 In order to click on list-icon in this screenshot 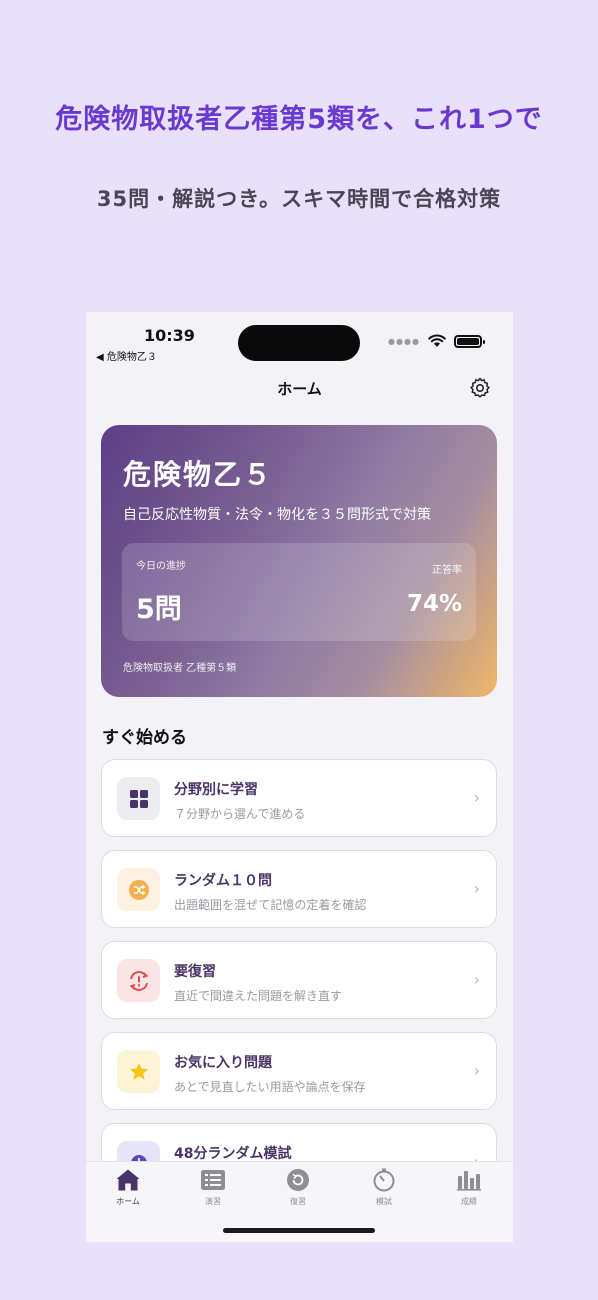, I will do `click(213, 1180)`.